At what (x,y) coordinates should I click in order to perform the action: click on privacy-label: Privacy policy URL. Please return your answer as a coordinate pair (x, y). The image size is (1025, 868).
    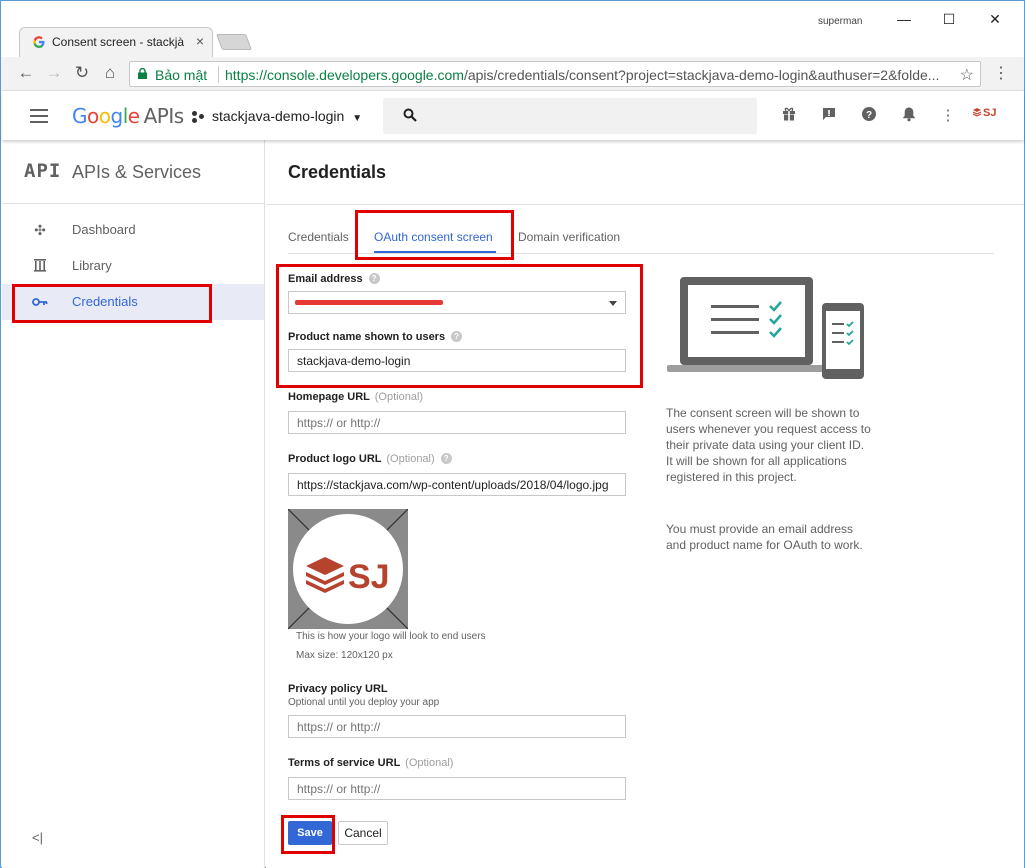
    Looking at the image, I should click on (338, 689).